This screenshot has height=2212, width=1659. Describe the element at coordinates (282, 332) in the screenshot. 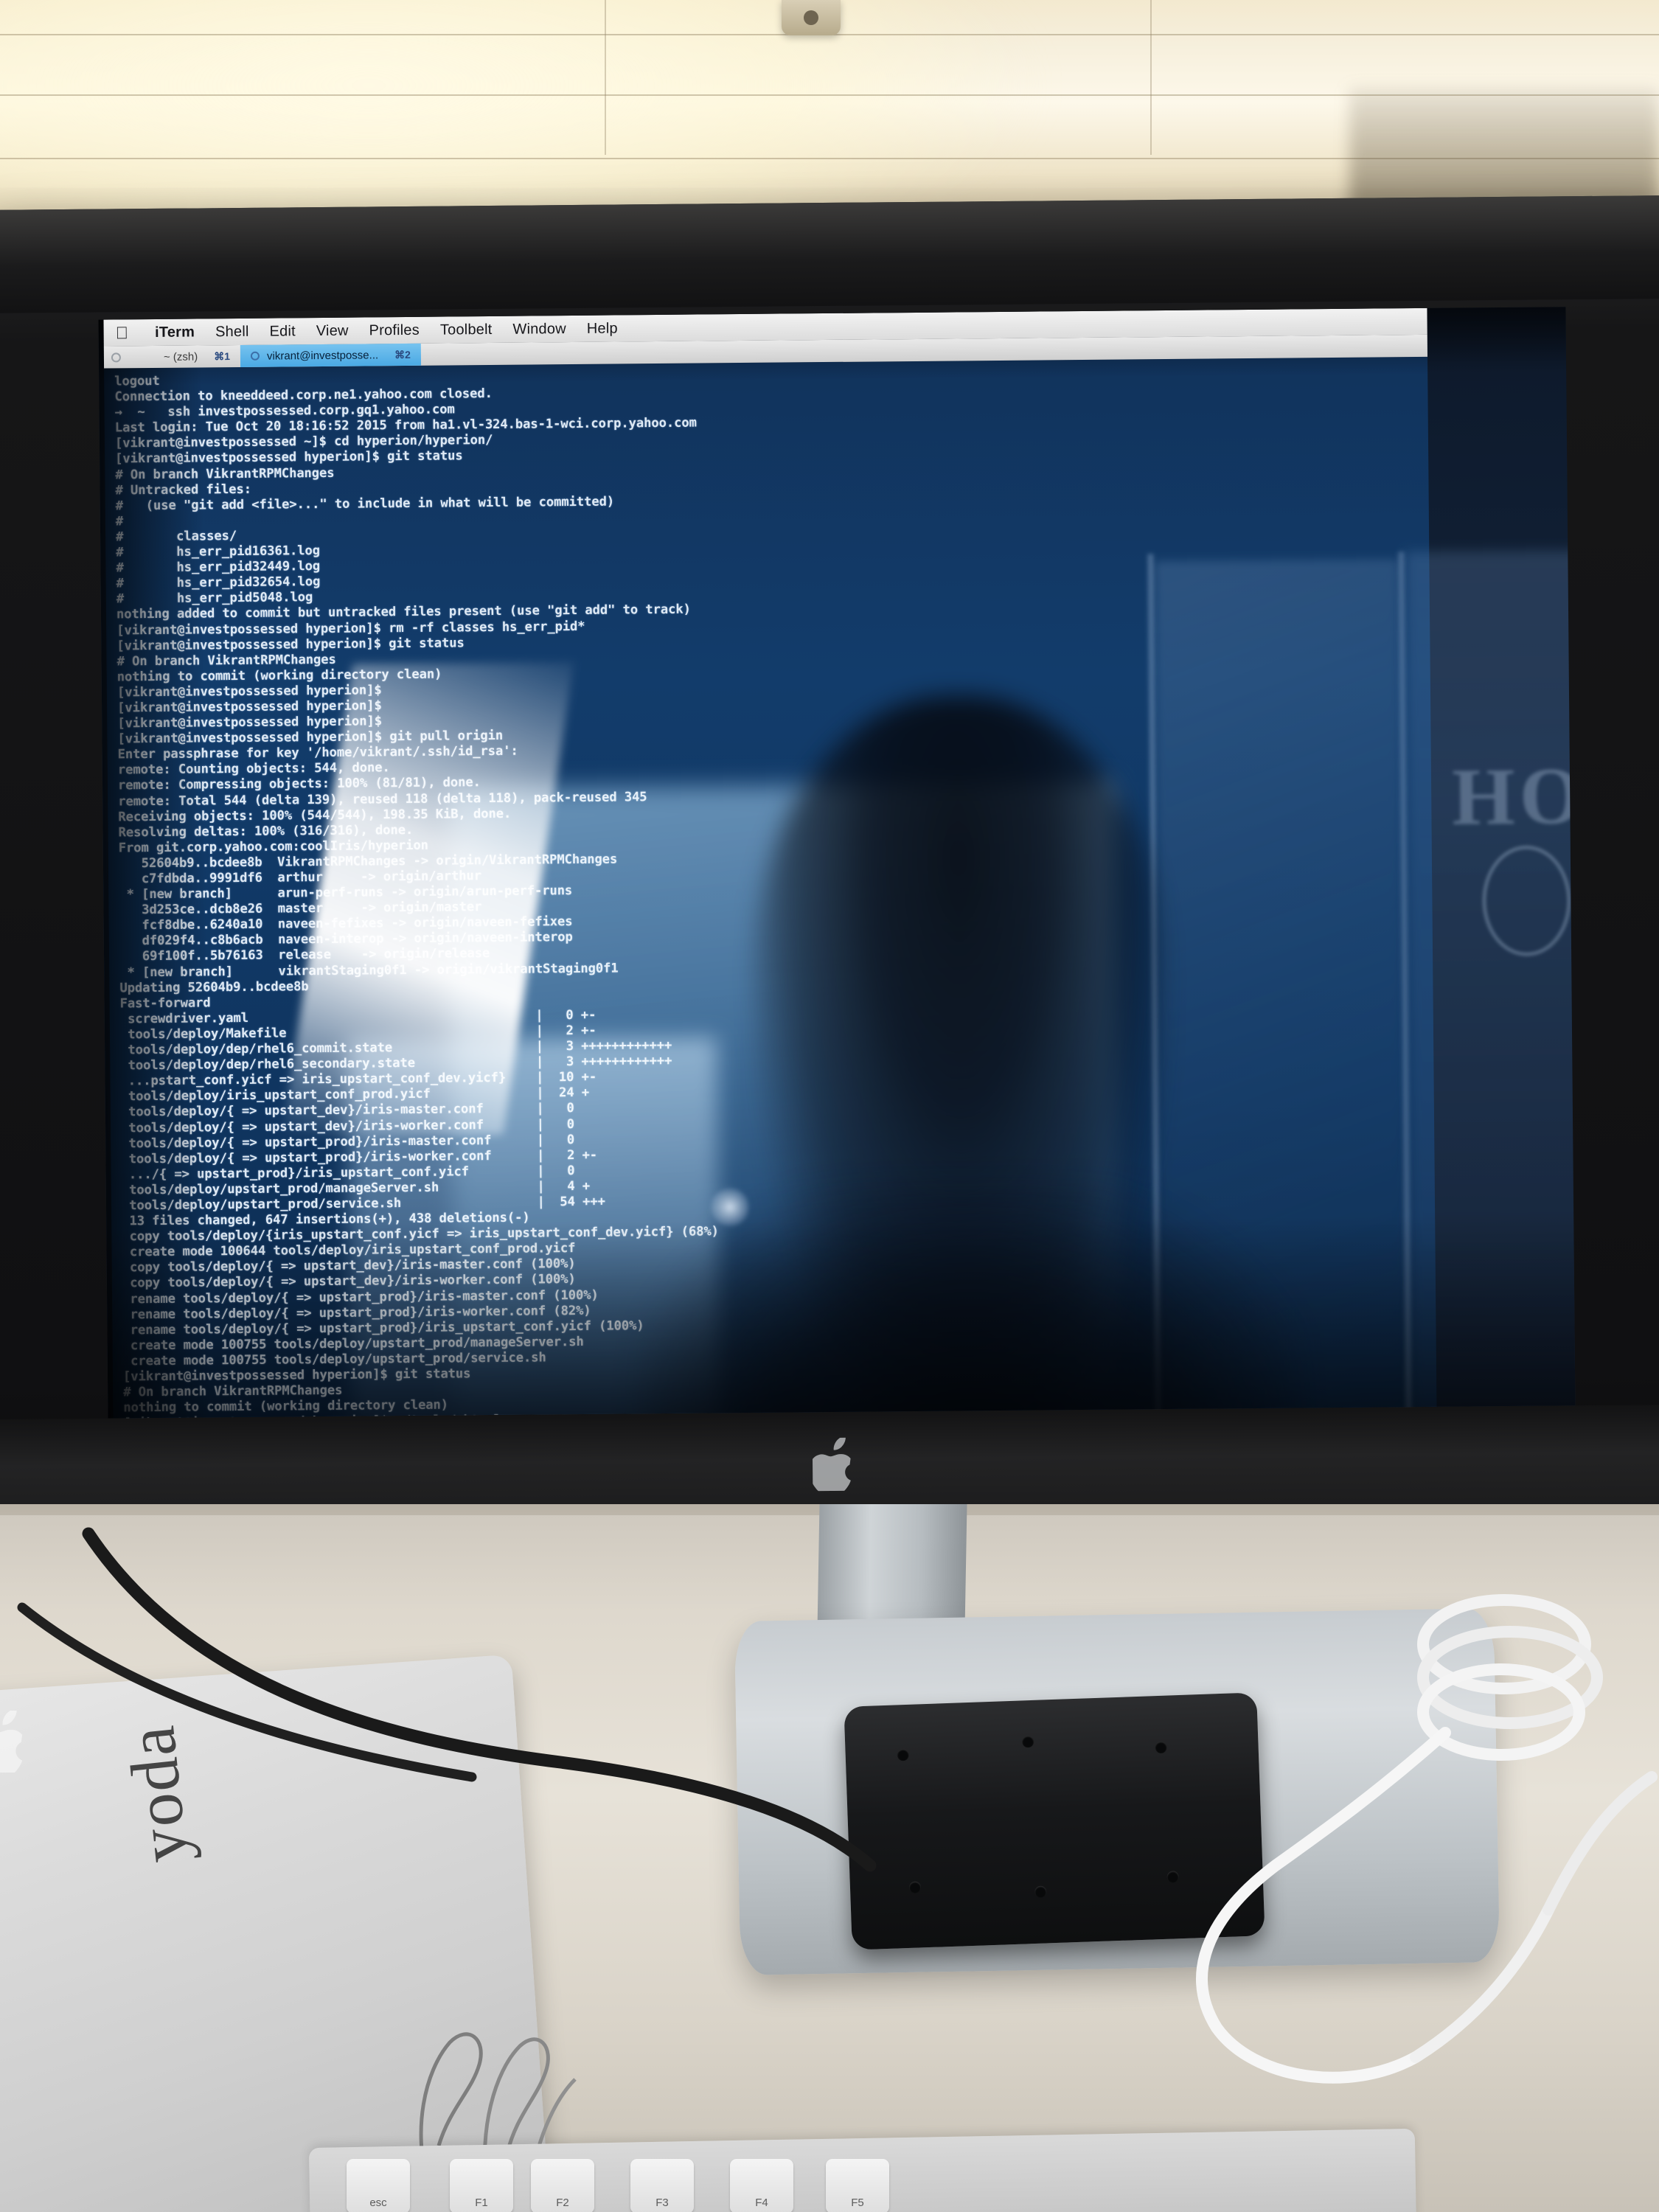

I see `menu-item-edit: Edit` at that location.